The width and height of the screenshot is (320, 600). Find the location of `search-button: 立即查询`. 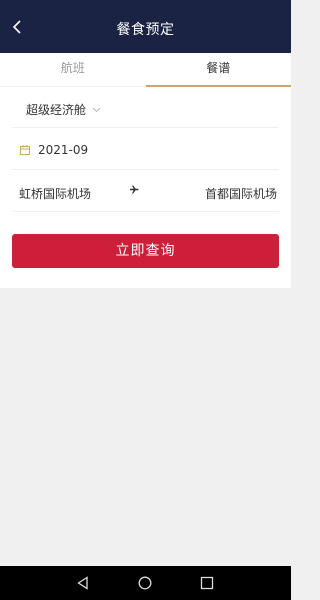

search-button: 立即查询 is located at coordinates (145, 251).